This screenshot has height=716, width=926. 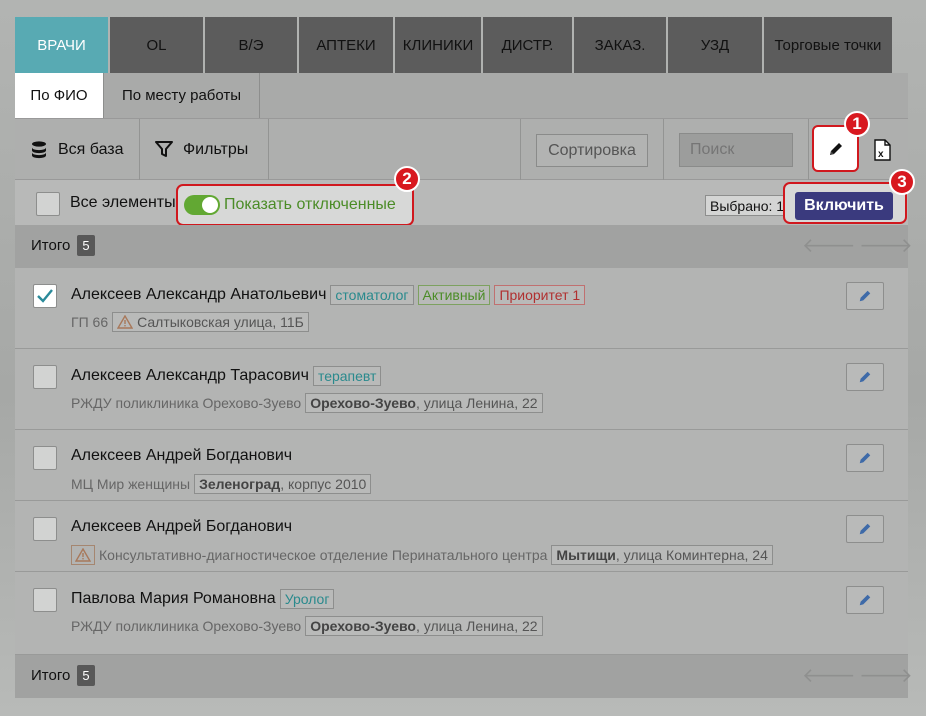 What do you see at coordinates (736, 150) in the screenshot?
I see `search-input` at bounding box center [736, 150].